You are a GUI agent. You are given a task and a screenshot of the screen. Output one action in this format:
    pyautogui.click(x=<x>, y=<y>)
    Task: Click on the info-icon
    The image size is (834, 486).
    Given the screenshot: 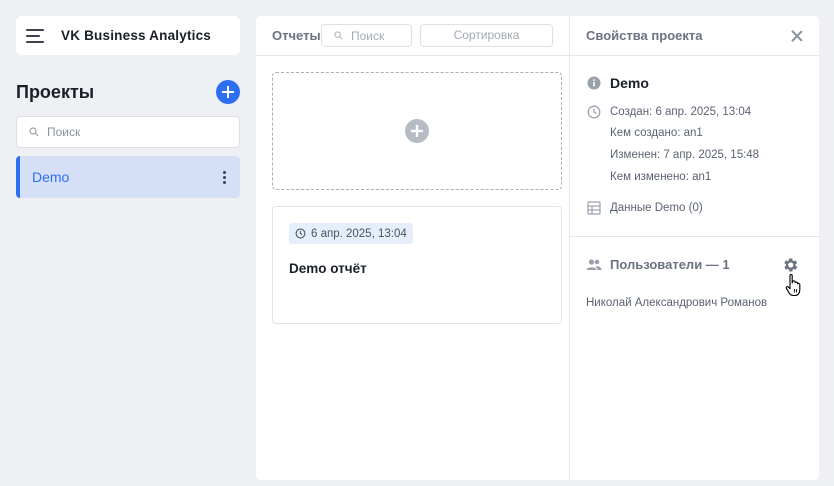 What is the action you would take?
    pyautogui.click(x=594, y=83)
    